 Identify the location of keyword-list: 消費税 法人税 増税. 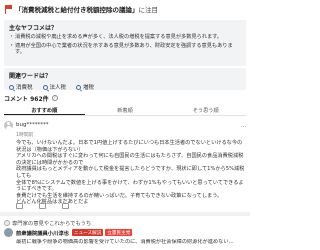
(125, 87).